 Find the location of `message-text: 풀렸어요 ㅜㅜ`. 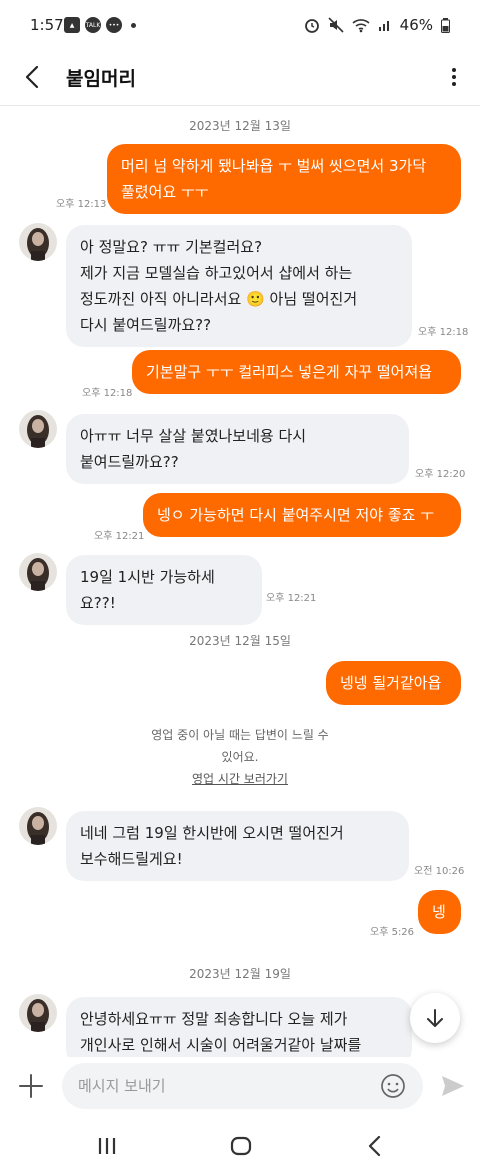

message-text: 풀렸어요 ㅜㅜ is located at coordinates (165, 192).